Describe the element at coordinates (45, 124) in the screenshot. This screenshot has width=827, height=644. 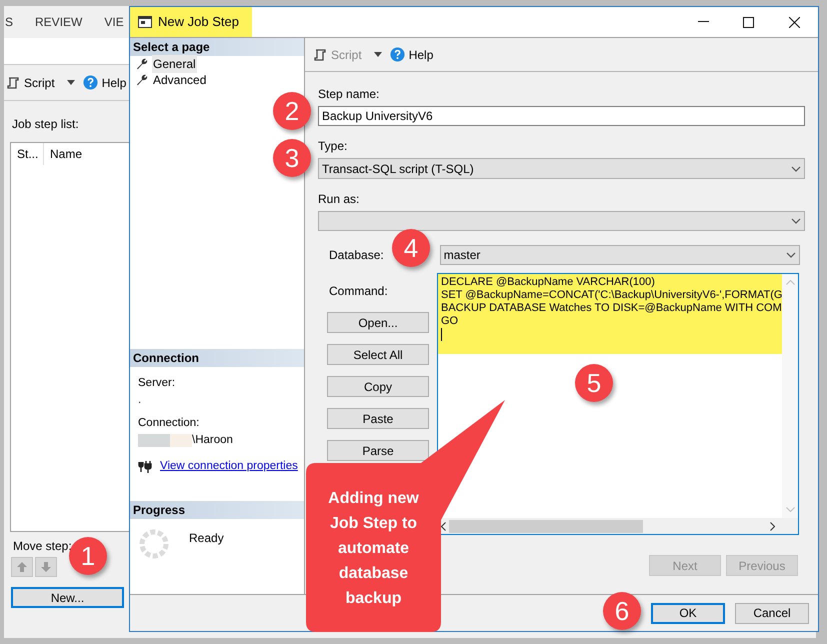
I see `job-step-list-label: Job step list:` at that location.